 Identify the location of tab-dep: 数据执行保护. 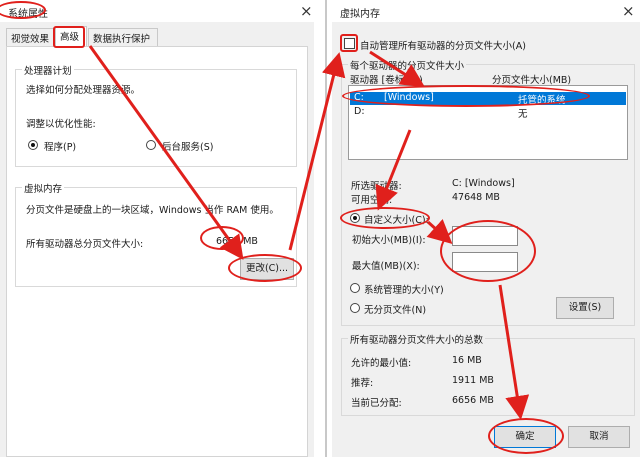
(123, 37).